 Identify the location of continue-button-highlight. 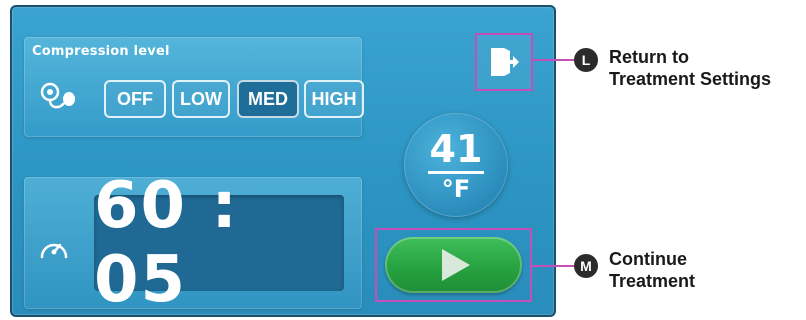
(453, 265).